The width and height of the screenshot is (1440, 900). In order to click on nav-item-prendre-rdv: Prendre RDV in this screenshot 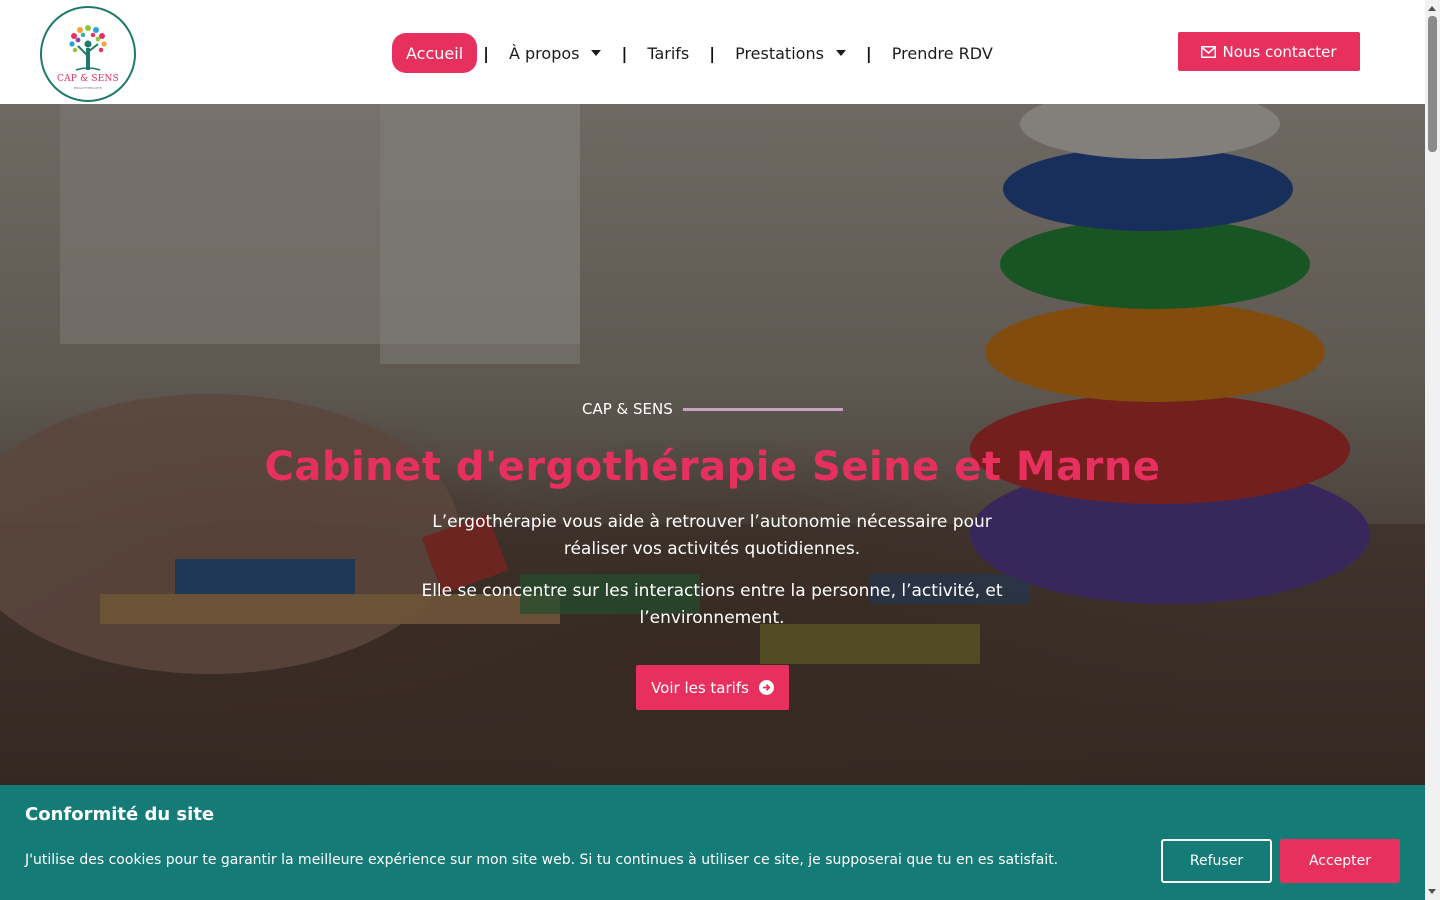, I will do `click(942, 53)`.